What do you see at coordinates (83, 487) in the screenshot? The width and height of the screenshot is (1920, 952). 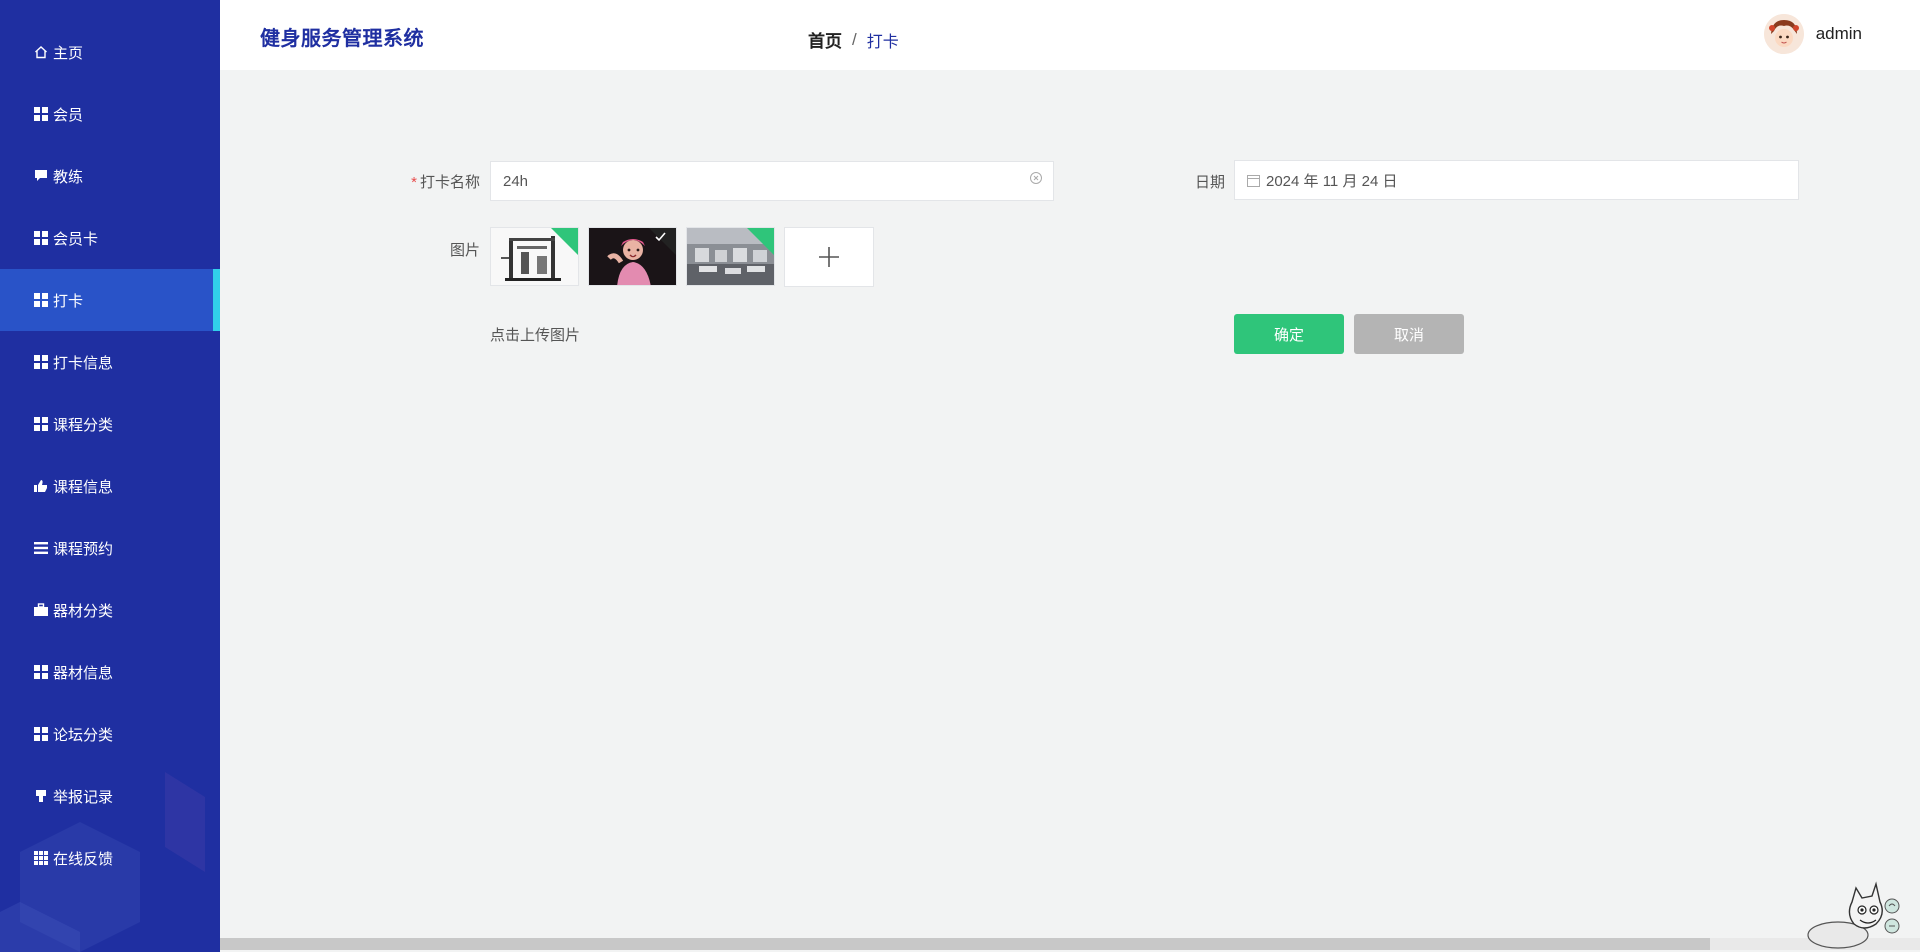 I see `sidebar-item-label: 课程信息` at bounding box center [83, 487].